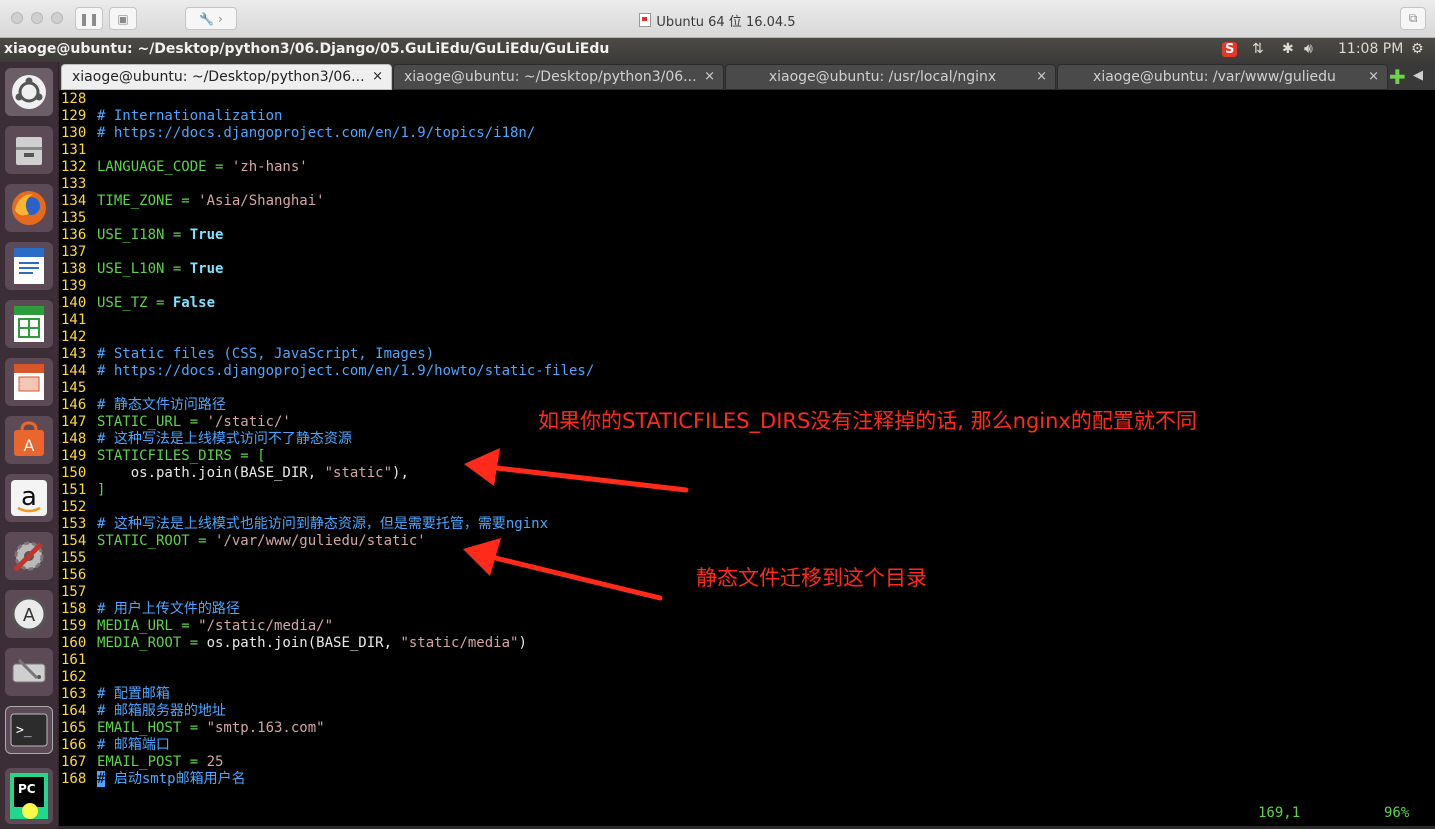 The height and width of the screenshot is (829, 1435). I want to click on line-number: 138, so click(74, 269).